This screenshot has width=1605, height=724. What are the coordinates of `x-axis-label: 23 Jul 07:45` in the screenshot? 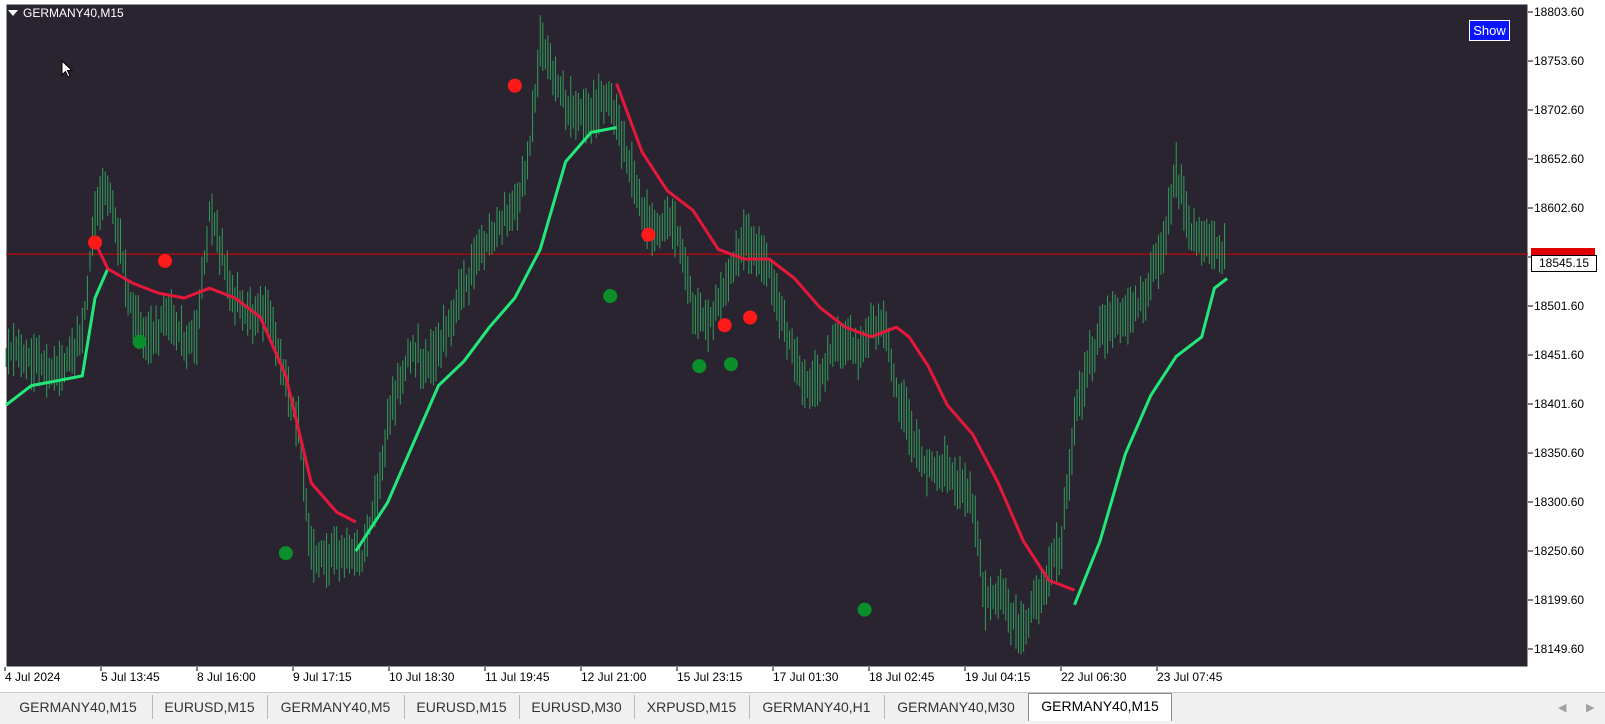 It's located at (1190, 677).